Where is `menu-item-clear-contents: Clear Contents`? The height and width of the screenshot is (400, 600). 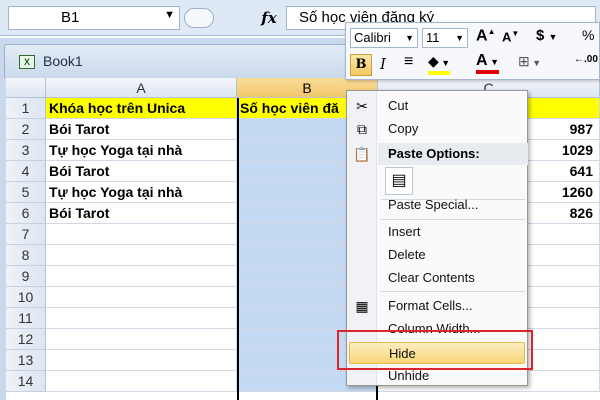 menu-item-clear-contents: Clear Contents is located at coordinates (452, 278).